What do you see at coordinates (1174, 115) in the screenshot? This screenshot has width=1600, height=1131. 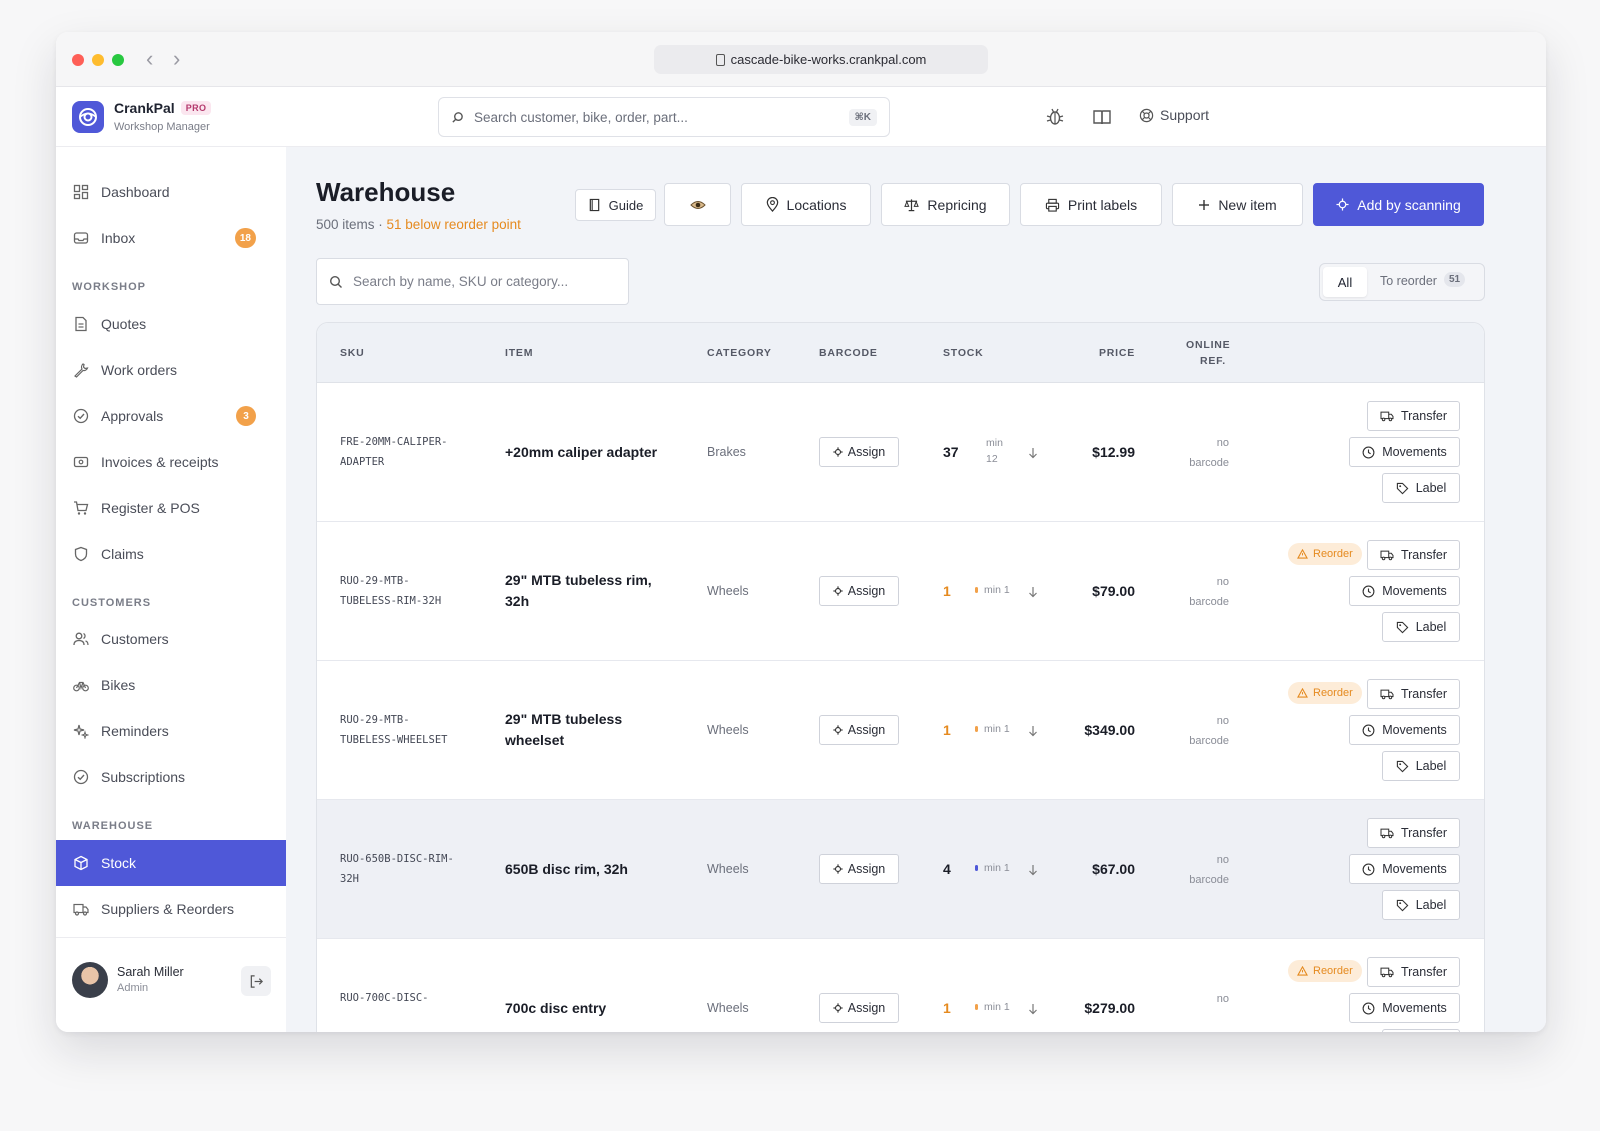 I see `support-link: Support` at bounding box center [1174, 115].